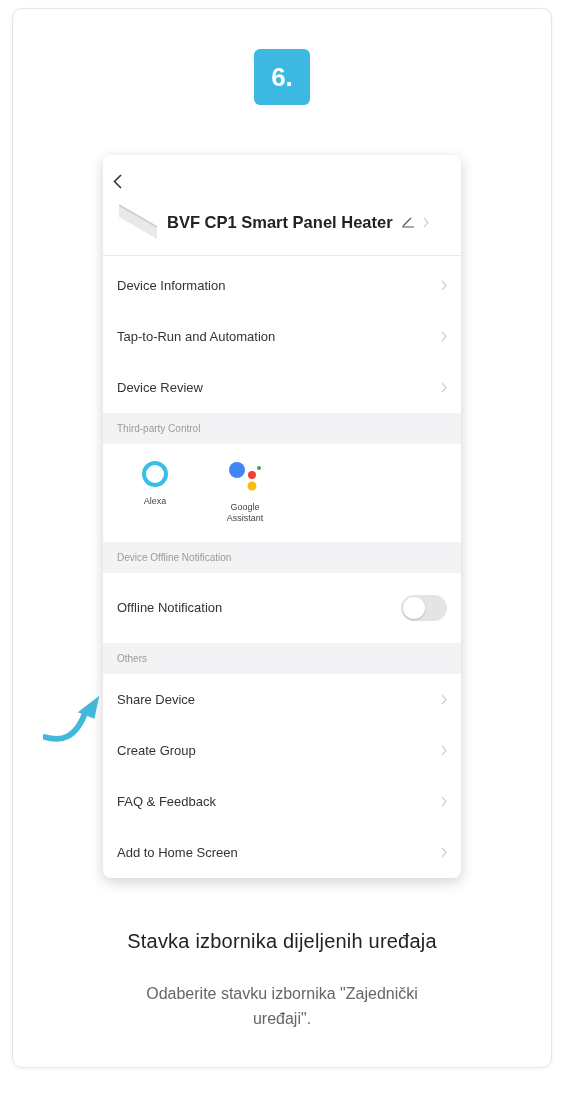 This screenshot has height=1097, width=564. I want to click on menu-item: Create Group, so click(282, 750).